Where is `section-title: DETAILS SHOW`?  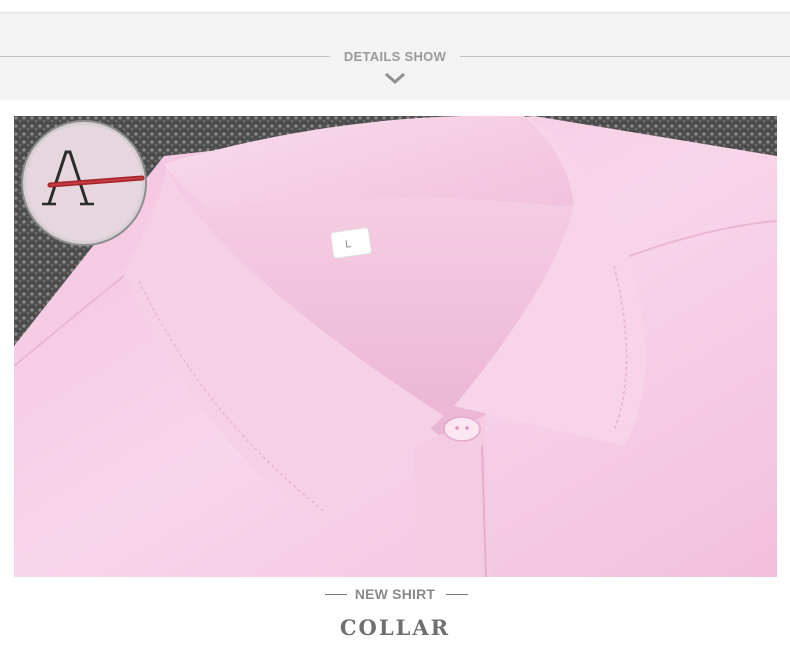
section-title: DETAILS SHOW is located at coordinates (395, 56).